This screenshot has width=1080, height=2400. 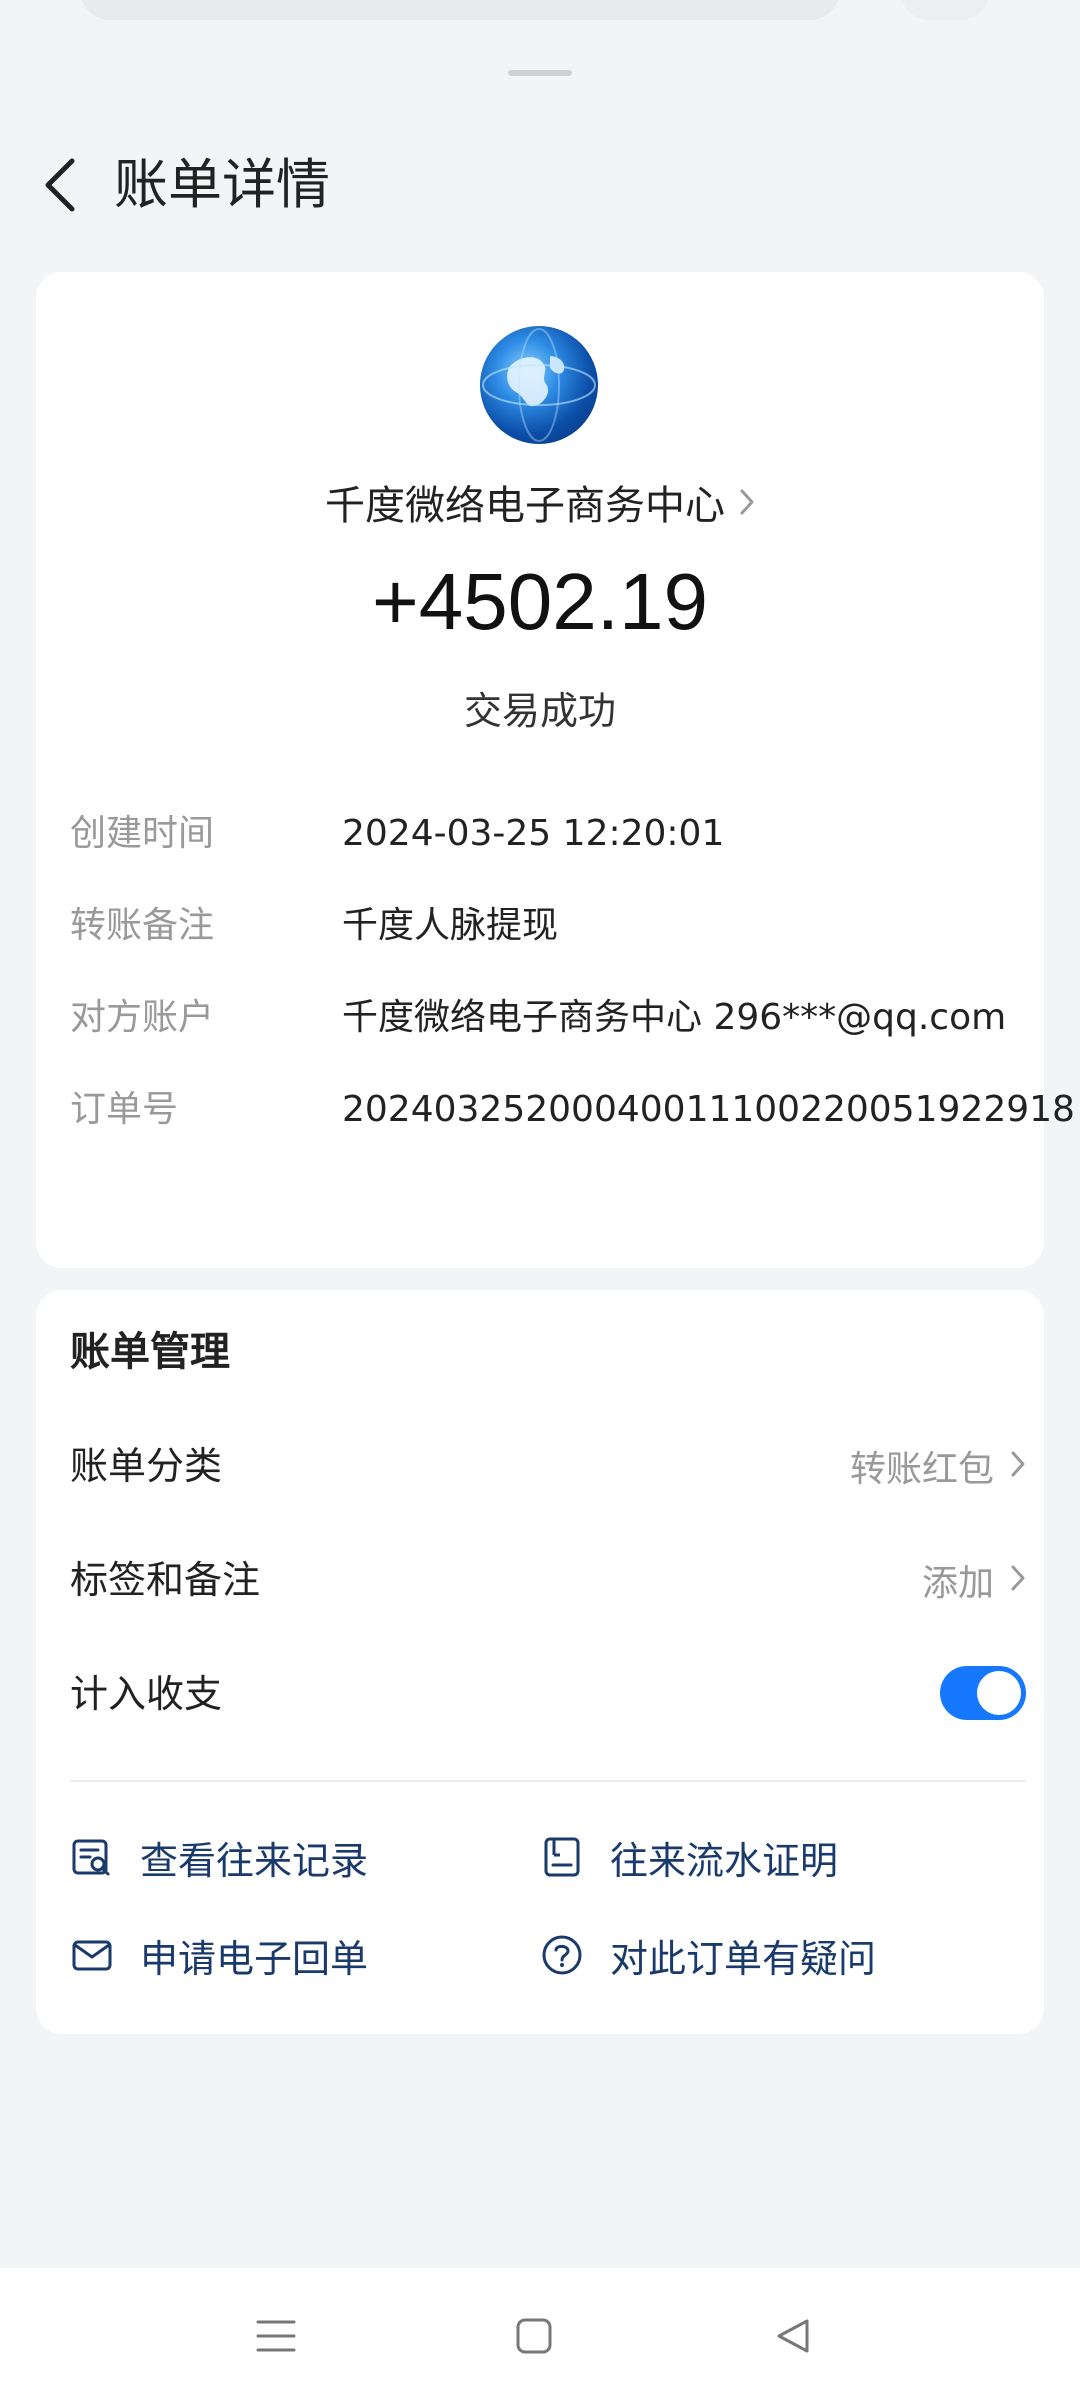 What do you see at coordinates (562, 1857) in the screenshot?
I see `statement-proof-icon` at bounding box center [562, 1857].